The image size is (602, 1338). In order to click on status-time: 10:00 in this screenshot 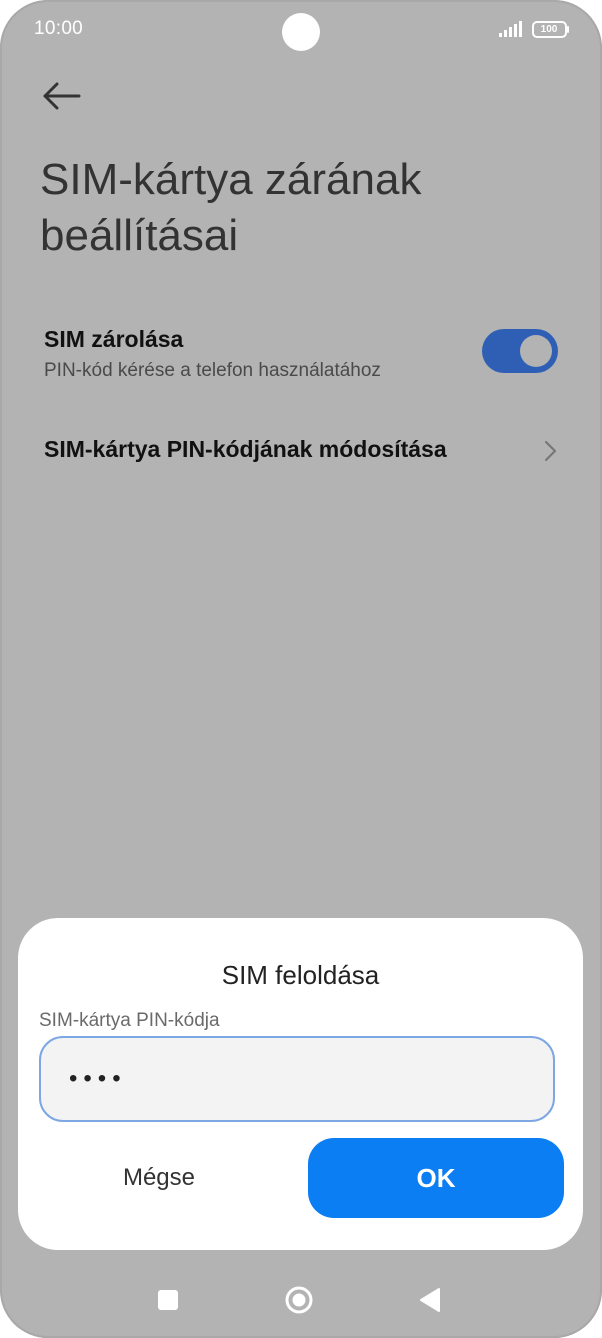, I will do `click(59, 28)`.